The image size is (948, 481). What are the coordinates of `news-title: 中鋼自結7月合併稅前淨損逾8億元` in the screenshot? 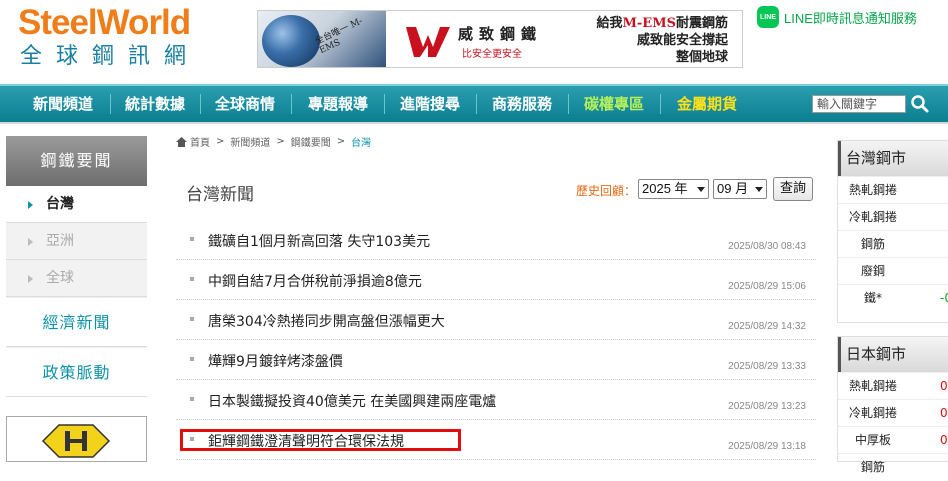 It's located at (315, 281).